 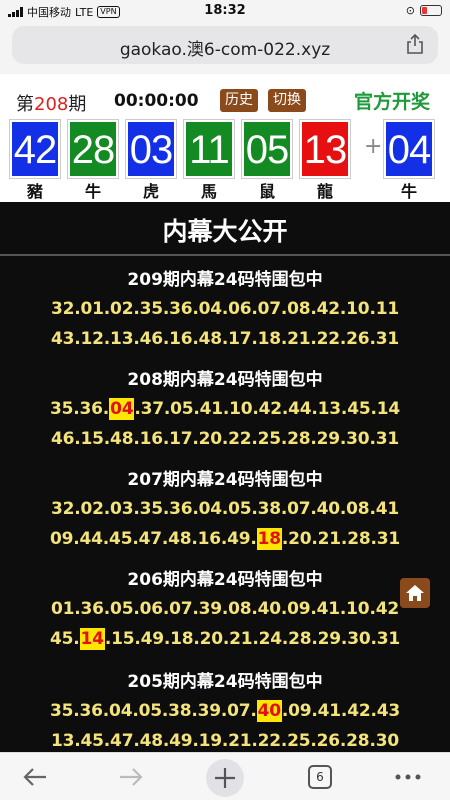 I want to click on status-bar: 中国移动 LTE VPN 18:32 ⊙, so click(x=225, y=11).